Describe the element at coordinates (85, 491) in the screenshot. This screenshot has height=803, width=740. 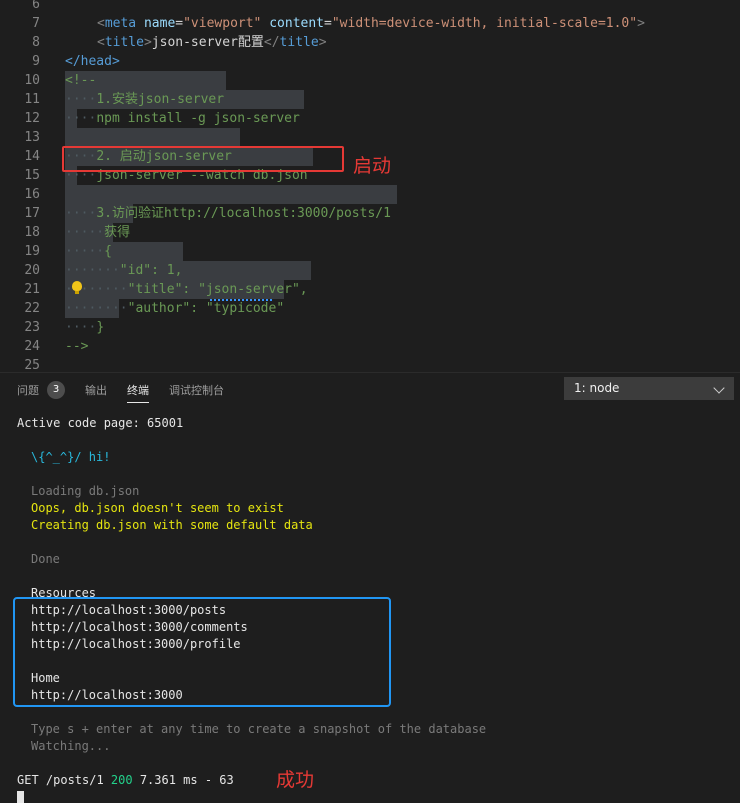
I see `terminal-loading: Loading db.json` at that location.